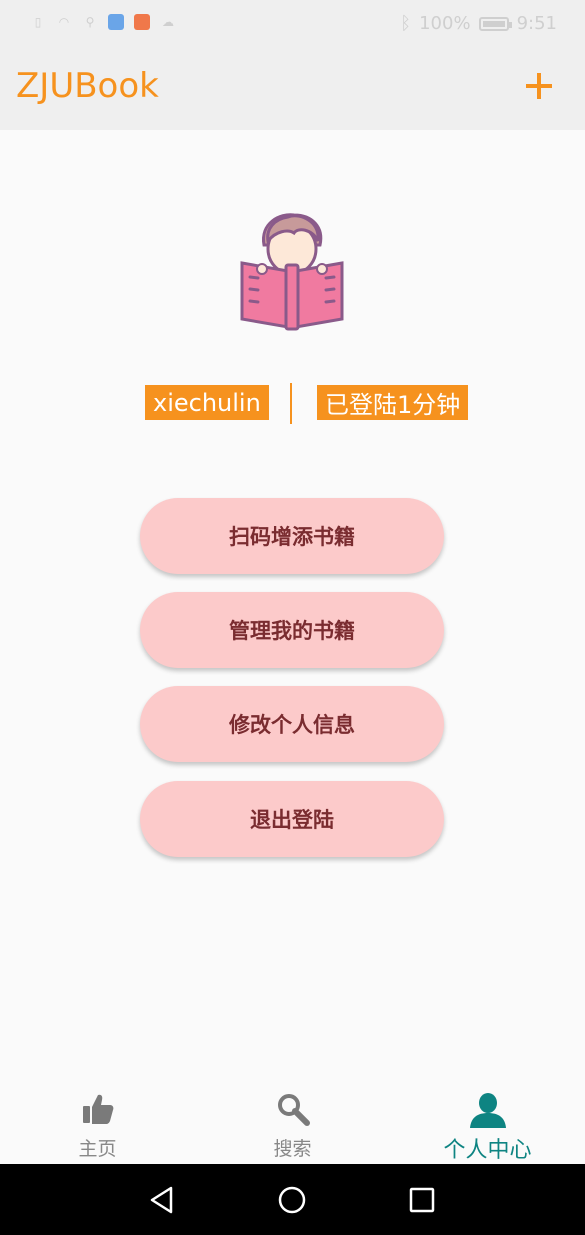 The width and height of the screenshot is (585, 1235). I want to click on app-notification-icon, so click(116, 22).